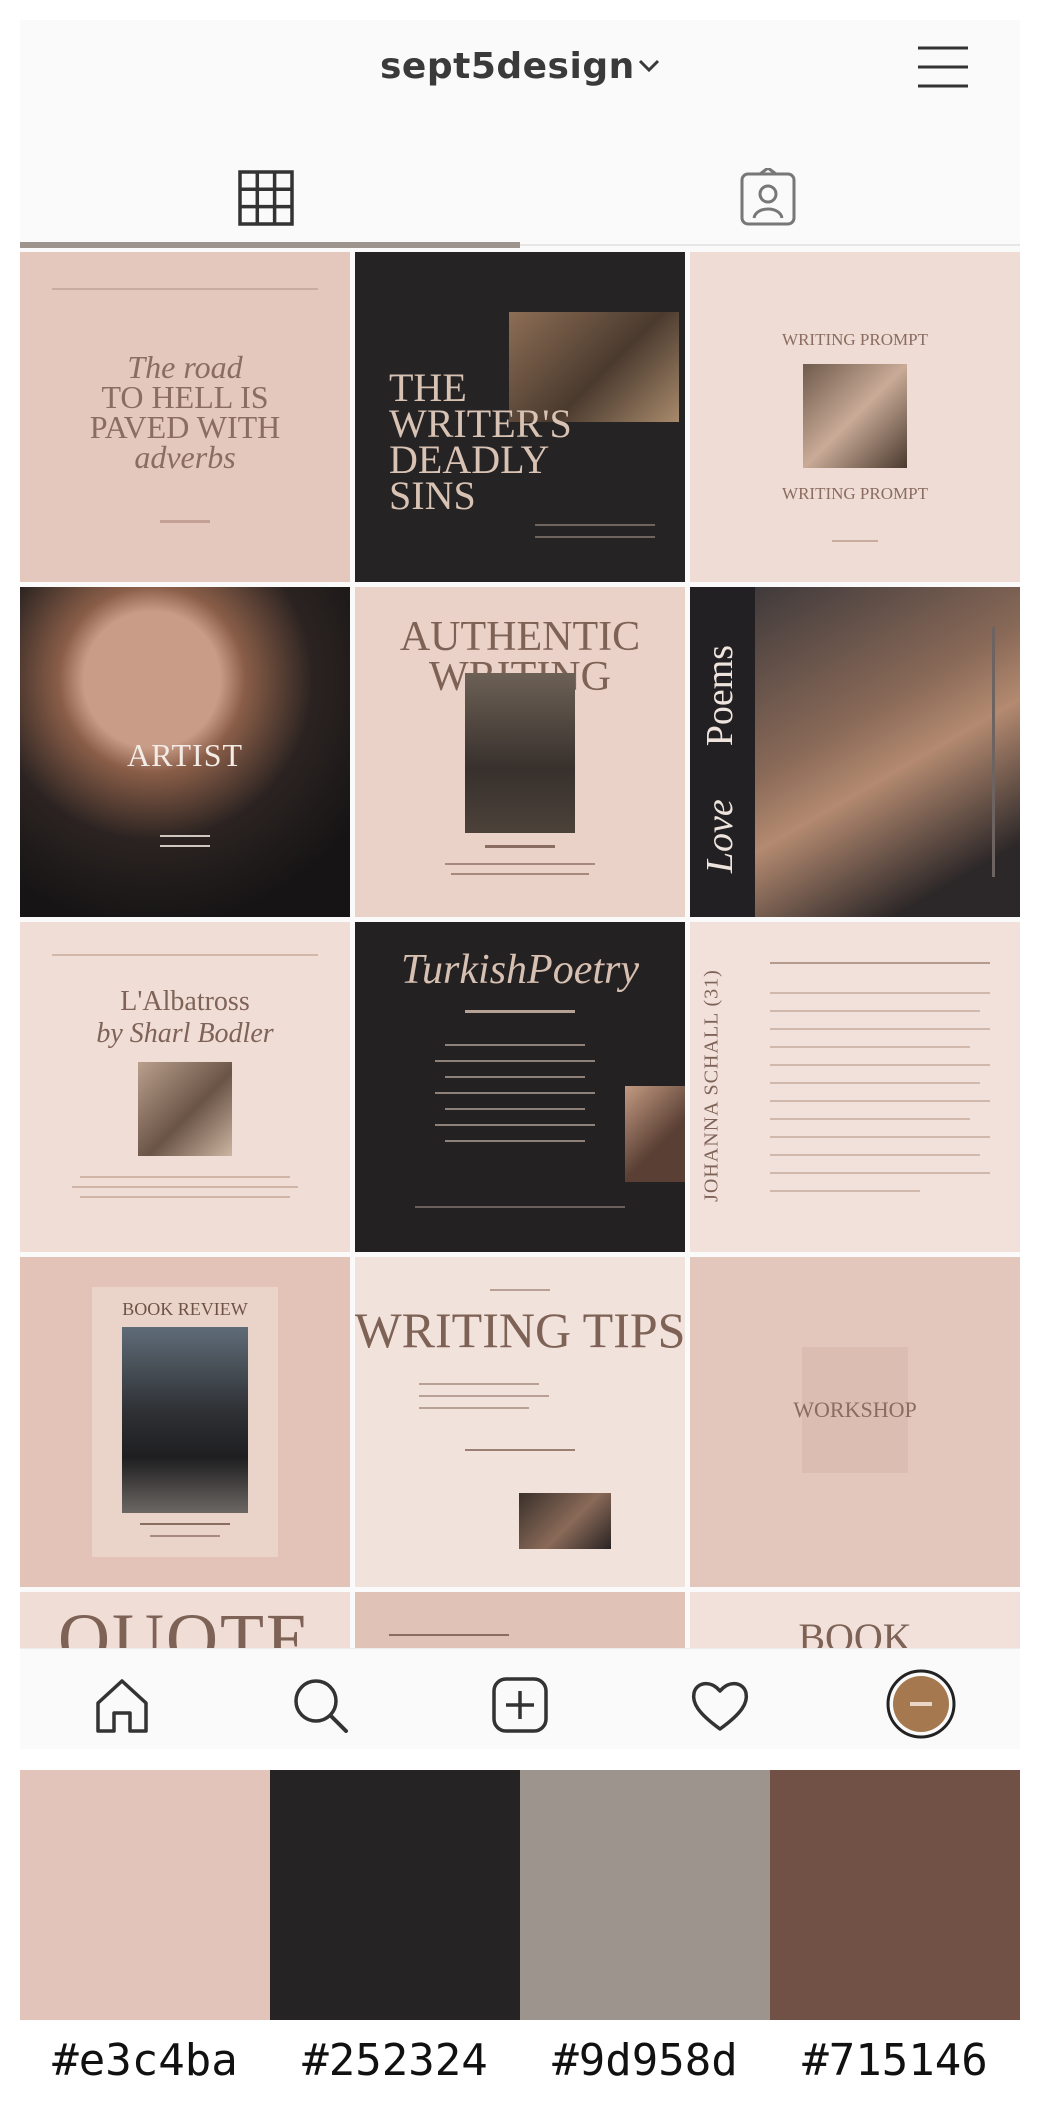 This screenshot has width=1040, height=2117. Describe the element at coordinates (145, 2060) in the screenshot. I see `hex-label-1: #e3c4ba` at that location.